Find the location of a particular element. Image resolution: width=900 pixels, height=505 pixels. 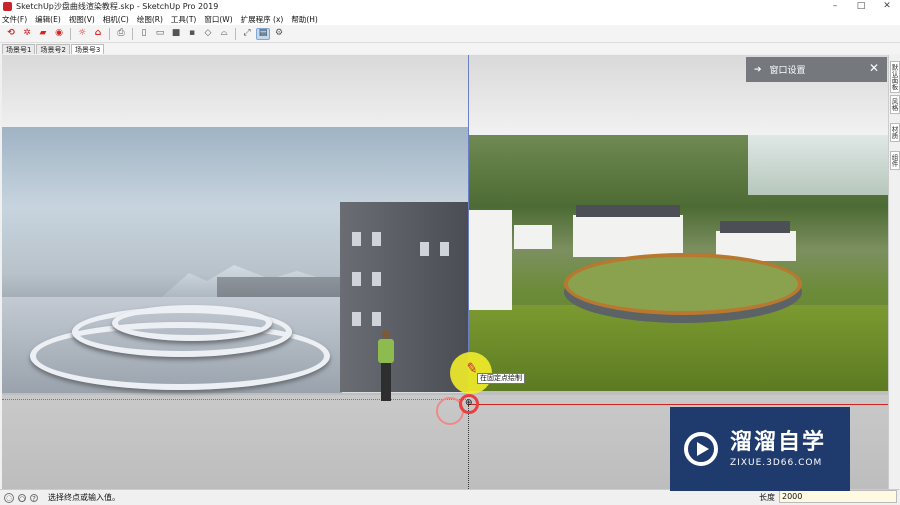

red-axis-dotted is located at coordinates (235, 399).